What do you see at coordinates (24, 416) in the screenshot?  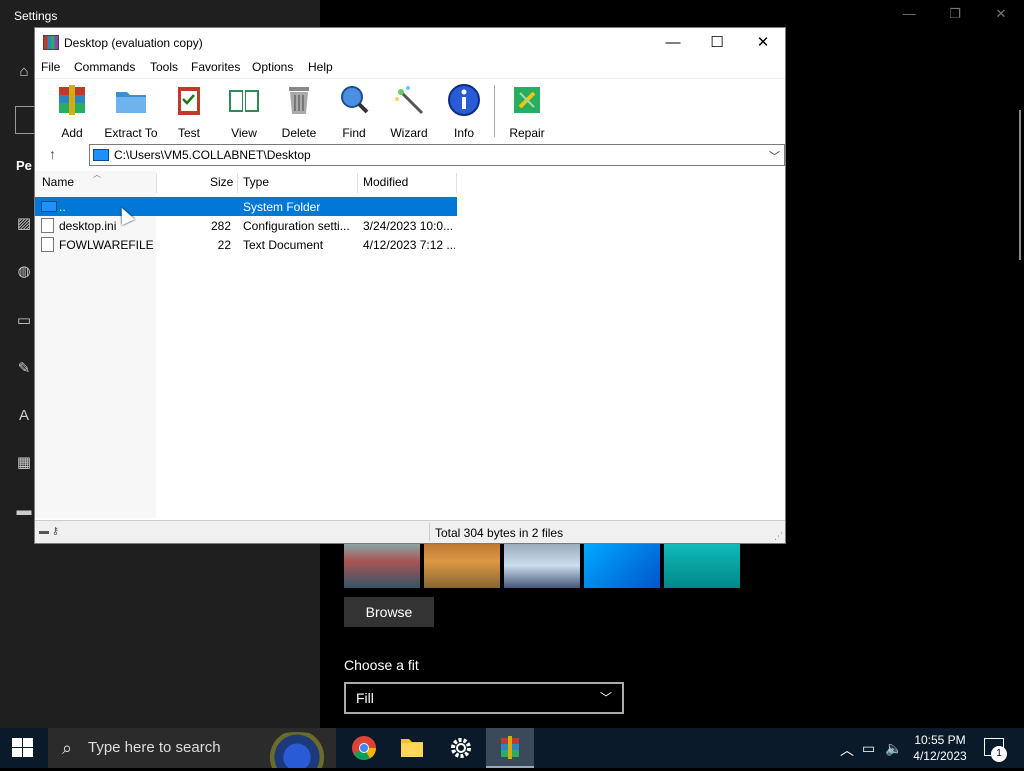 I see `fonts-icon: A` at bounding box center [24, 416].